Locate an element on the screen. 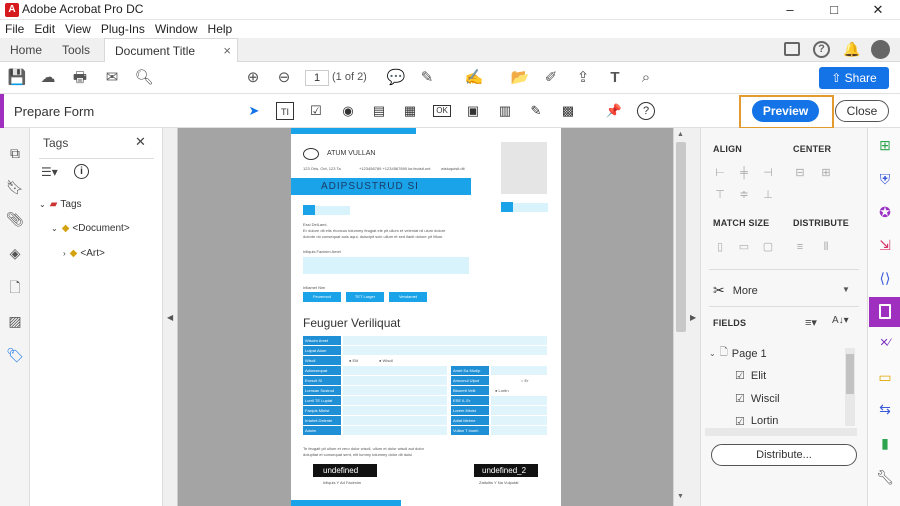 The width and height of the screenshot is (900, 506). collapse-left-icon: ◀ is located at coordinates (170, 317).